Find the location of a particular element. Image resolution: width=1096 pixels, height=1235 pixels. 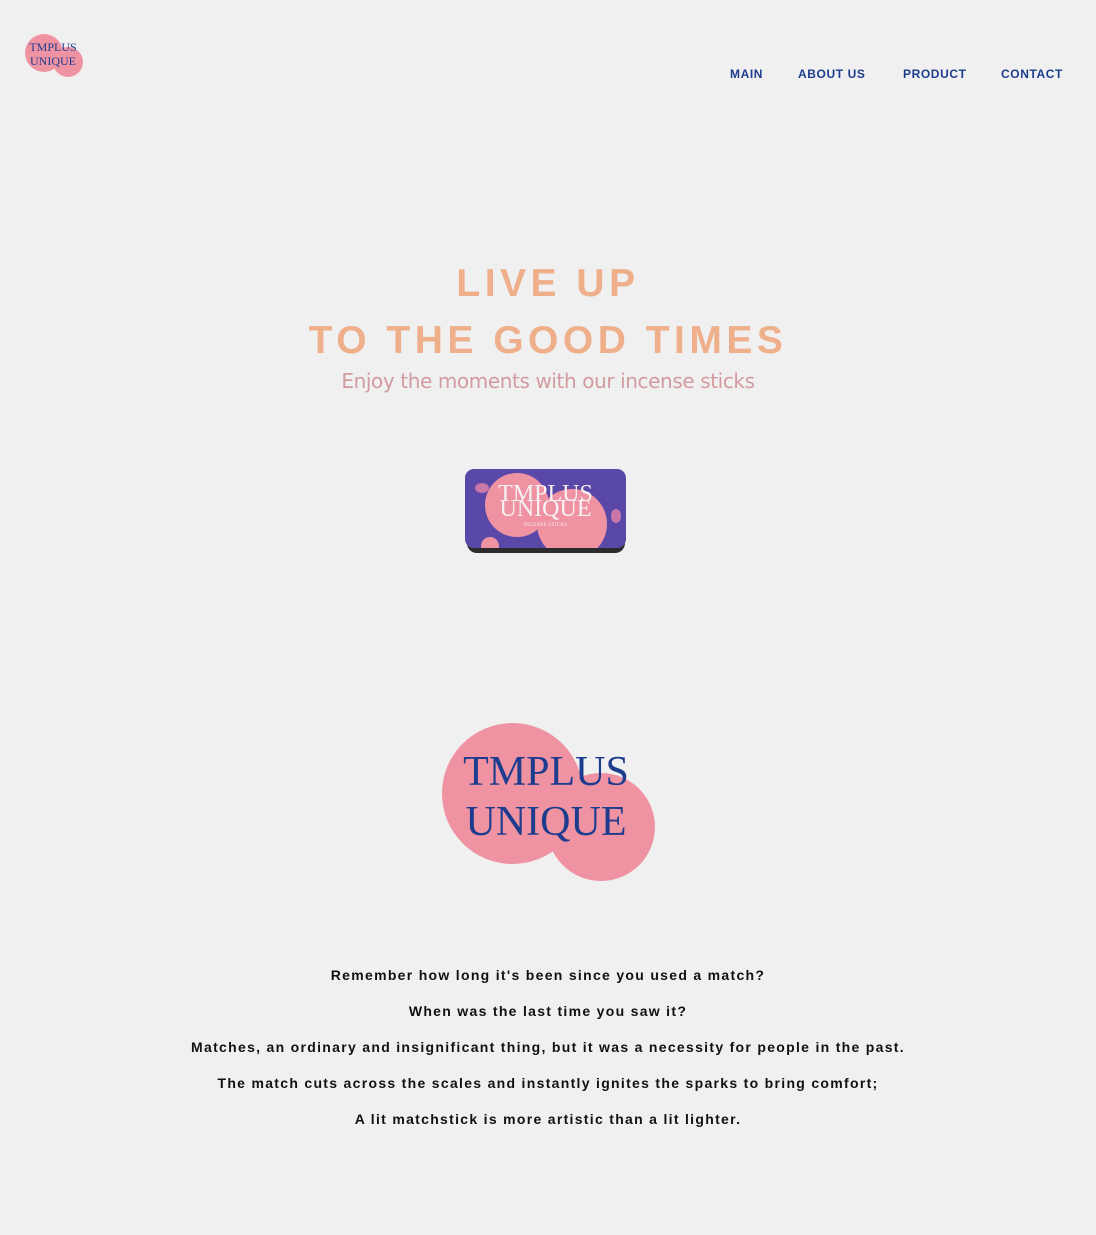

nav-product: PRODUCT is located at coordinates (935, 74).